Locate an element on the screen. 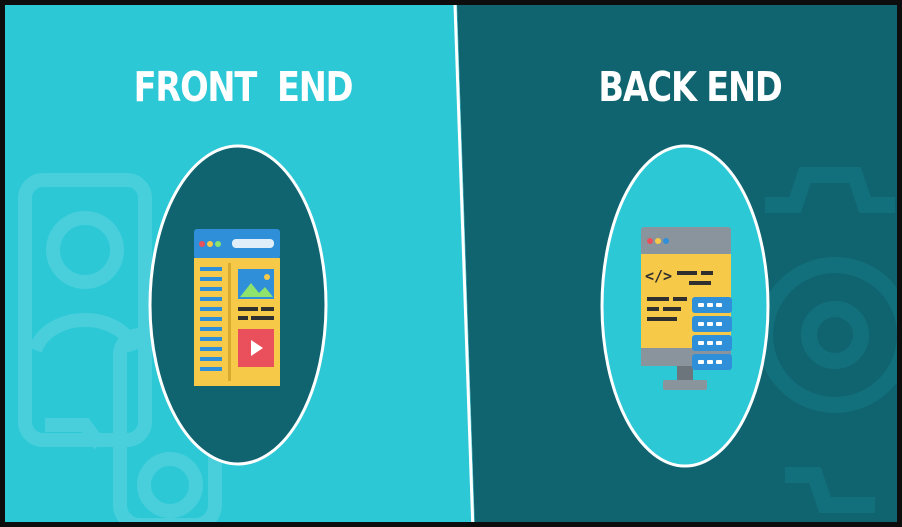 Image resolution: width=902 pixels, height=527 pixels. back-end-illustration: </> is located at coordinates (685, 306).